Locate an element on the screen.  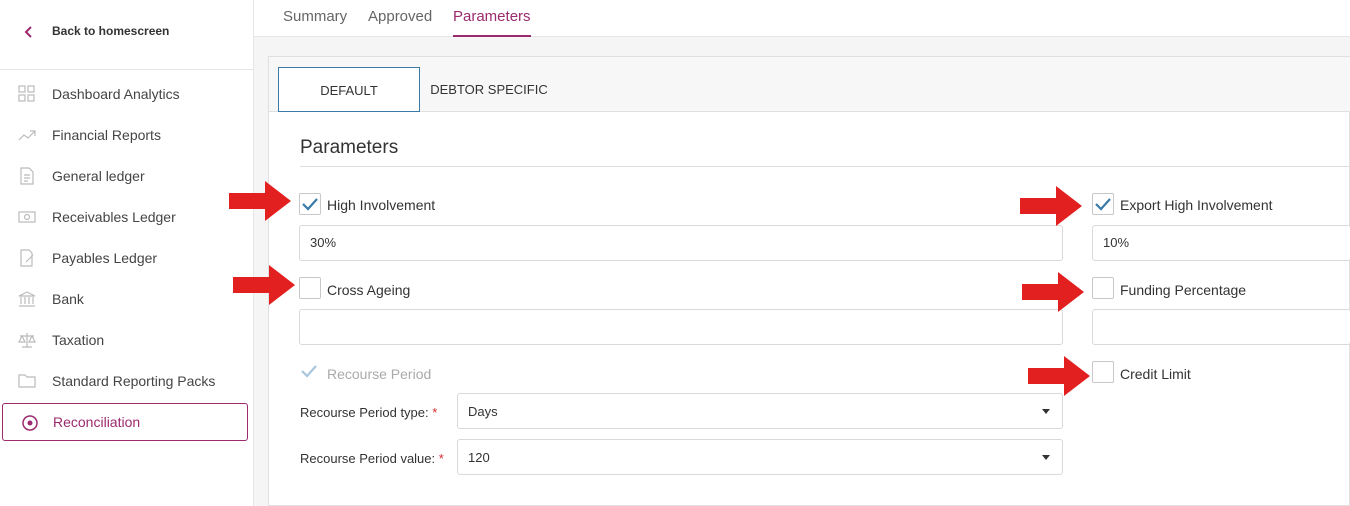
tab-parameters: Parameters is located at coordinates (492, 22).